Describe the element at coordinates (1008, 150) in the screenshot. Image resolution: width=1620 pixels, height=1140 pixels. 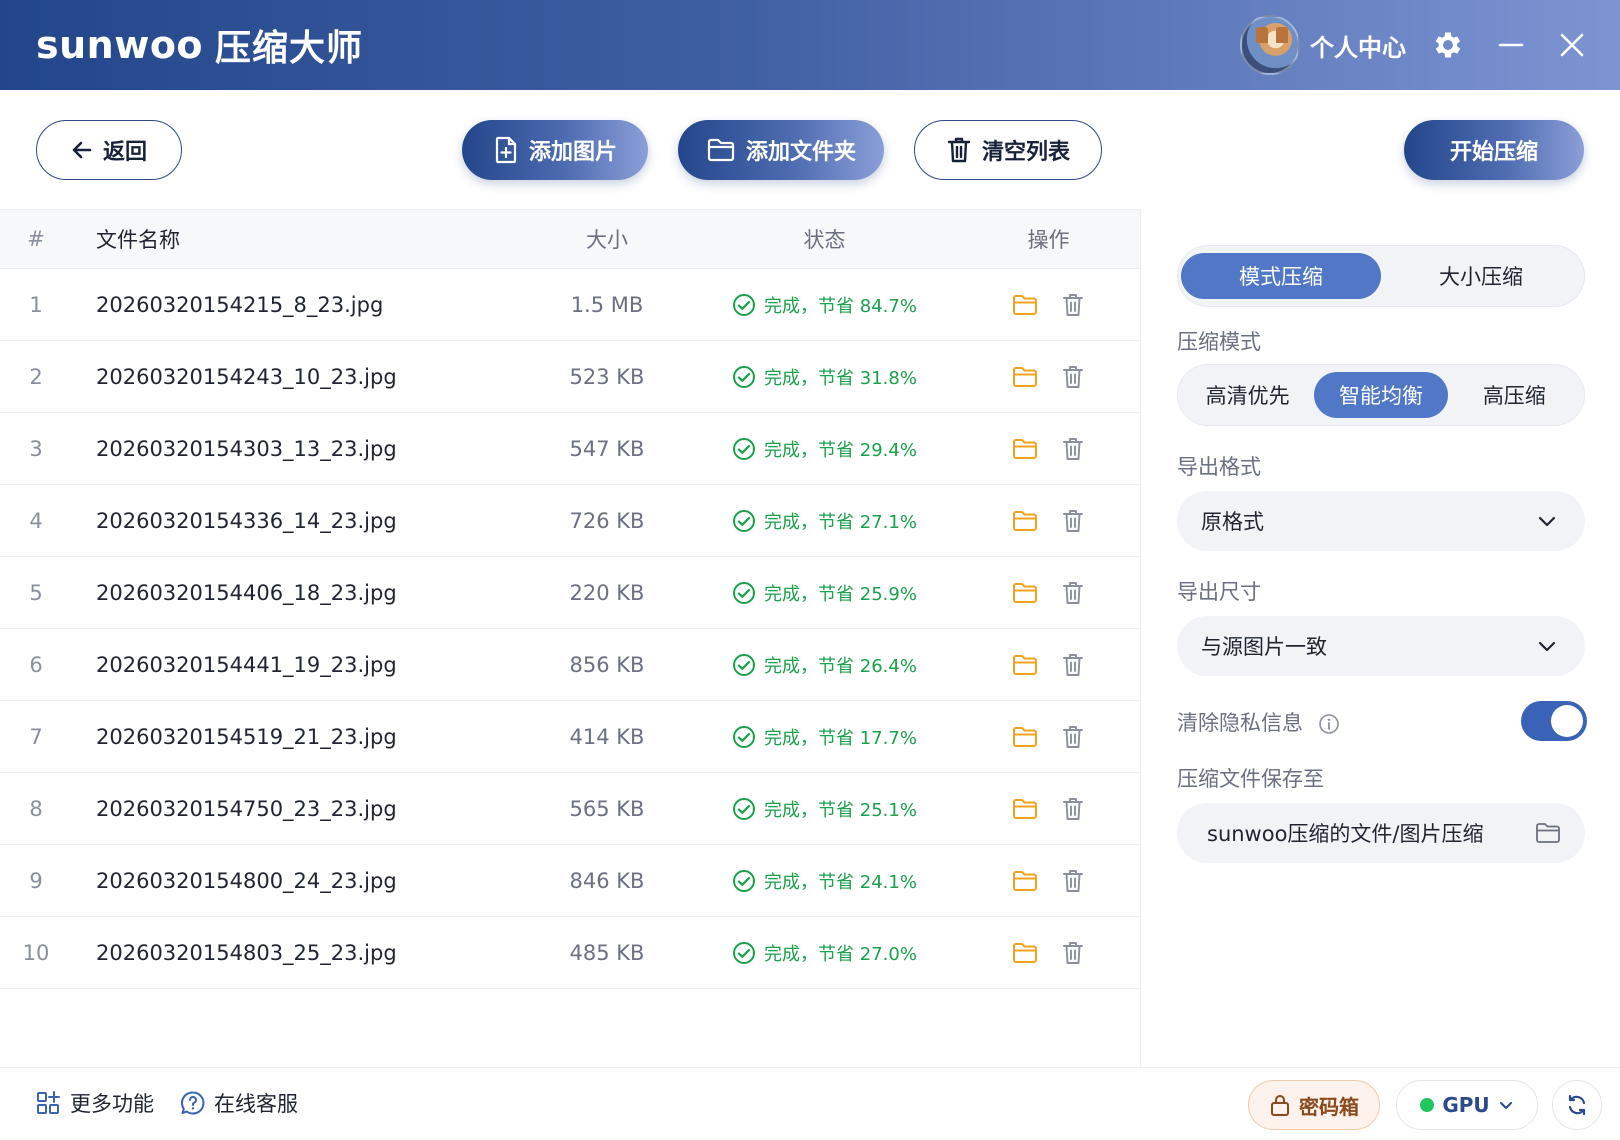
I see `clear-list-button: 清空列表` at that location.